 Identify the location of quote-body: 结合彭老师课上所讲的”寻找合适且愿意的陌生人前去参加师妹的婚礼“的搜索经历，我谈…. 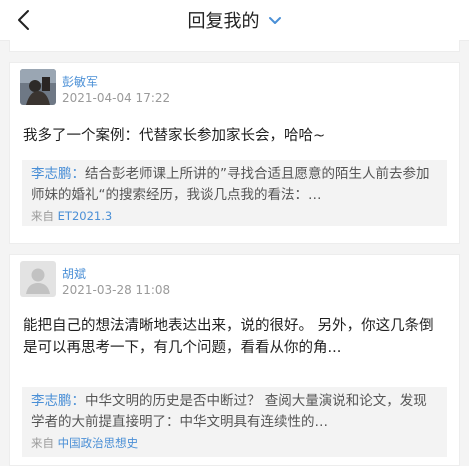
(230, 184).